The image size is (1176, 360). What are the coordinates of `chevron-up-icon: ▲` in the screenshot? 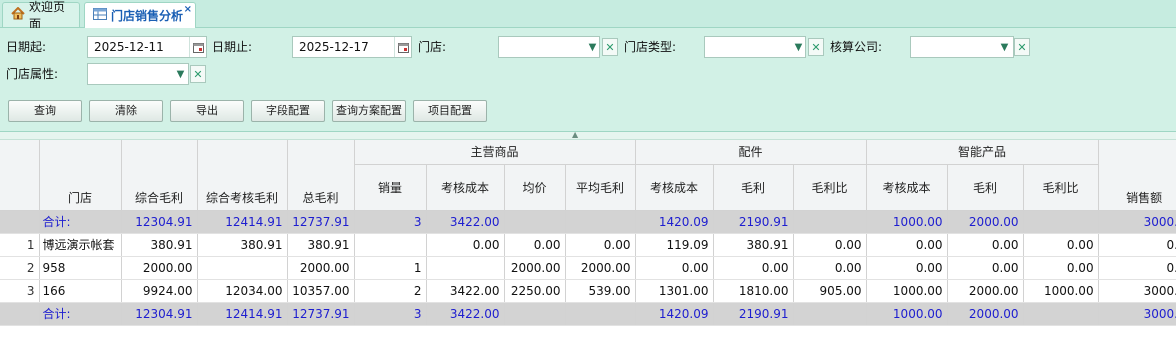 It's located at (575, 134).